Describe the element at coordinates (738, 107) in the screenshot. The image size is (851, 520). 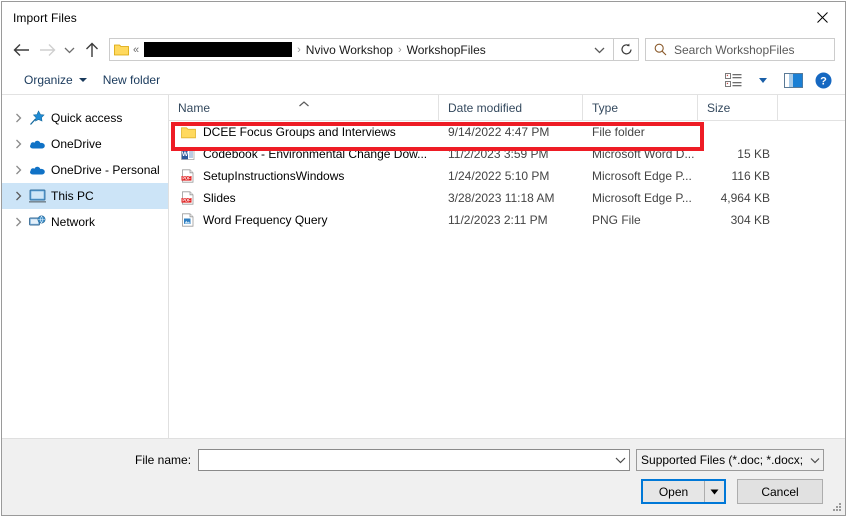
I see `column-header-size: Size` at that location.